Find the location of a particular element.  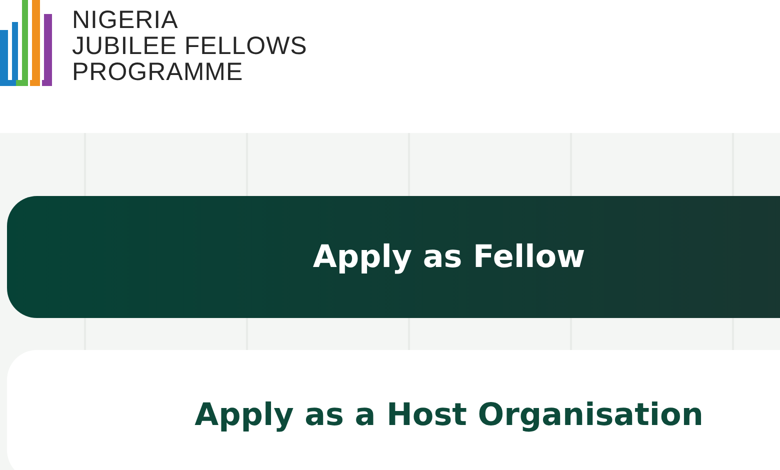

logo-text: NIGERIA is located at coordinates (126, 20).